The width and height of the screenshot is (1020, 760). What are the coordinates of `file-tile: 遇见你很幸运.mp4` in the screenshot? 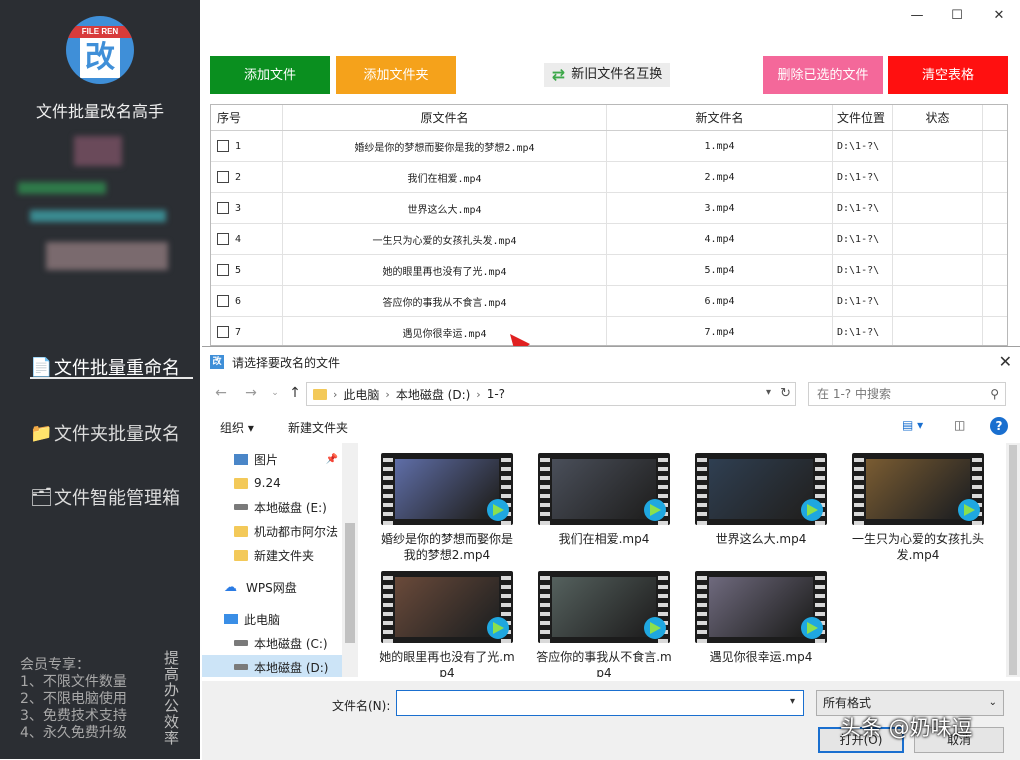 It's located at (761, 618).